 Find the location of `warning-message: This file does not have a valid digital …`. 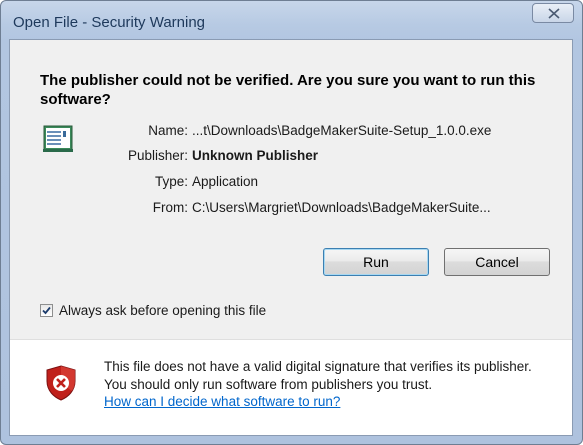

warning-message: This file does not have a valid digital … is located at coordinates (318, 375).